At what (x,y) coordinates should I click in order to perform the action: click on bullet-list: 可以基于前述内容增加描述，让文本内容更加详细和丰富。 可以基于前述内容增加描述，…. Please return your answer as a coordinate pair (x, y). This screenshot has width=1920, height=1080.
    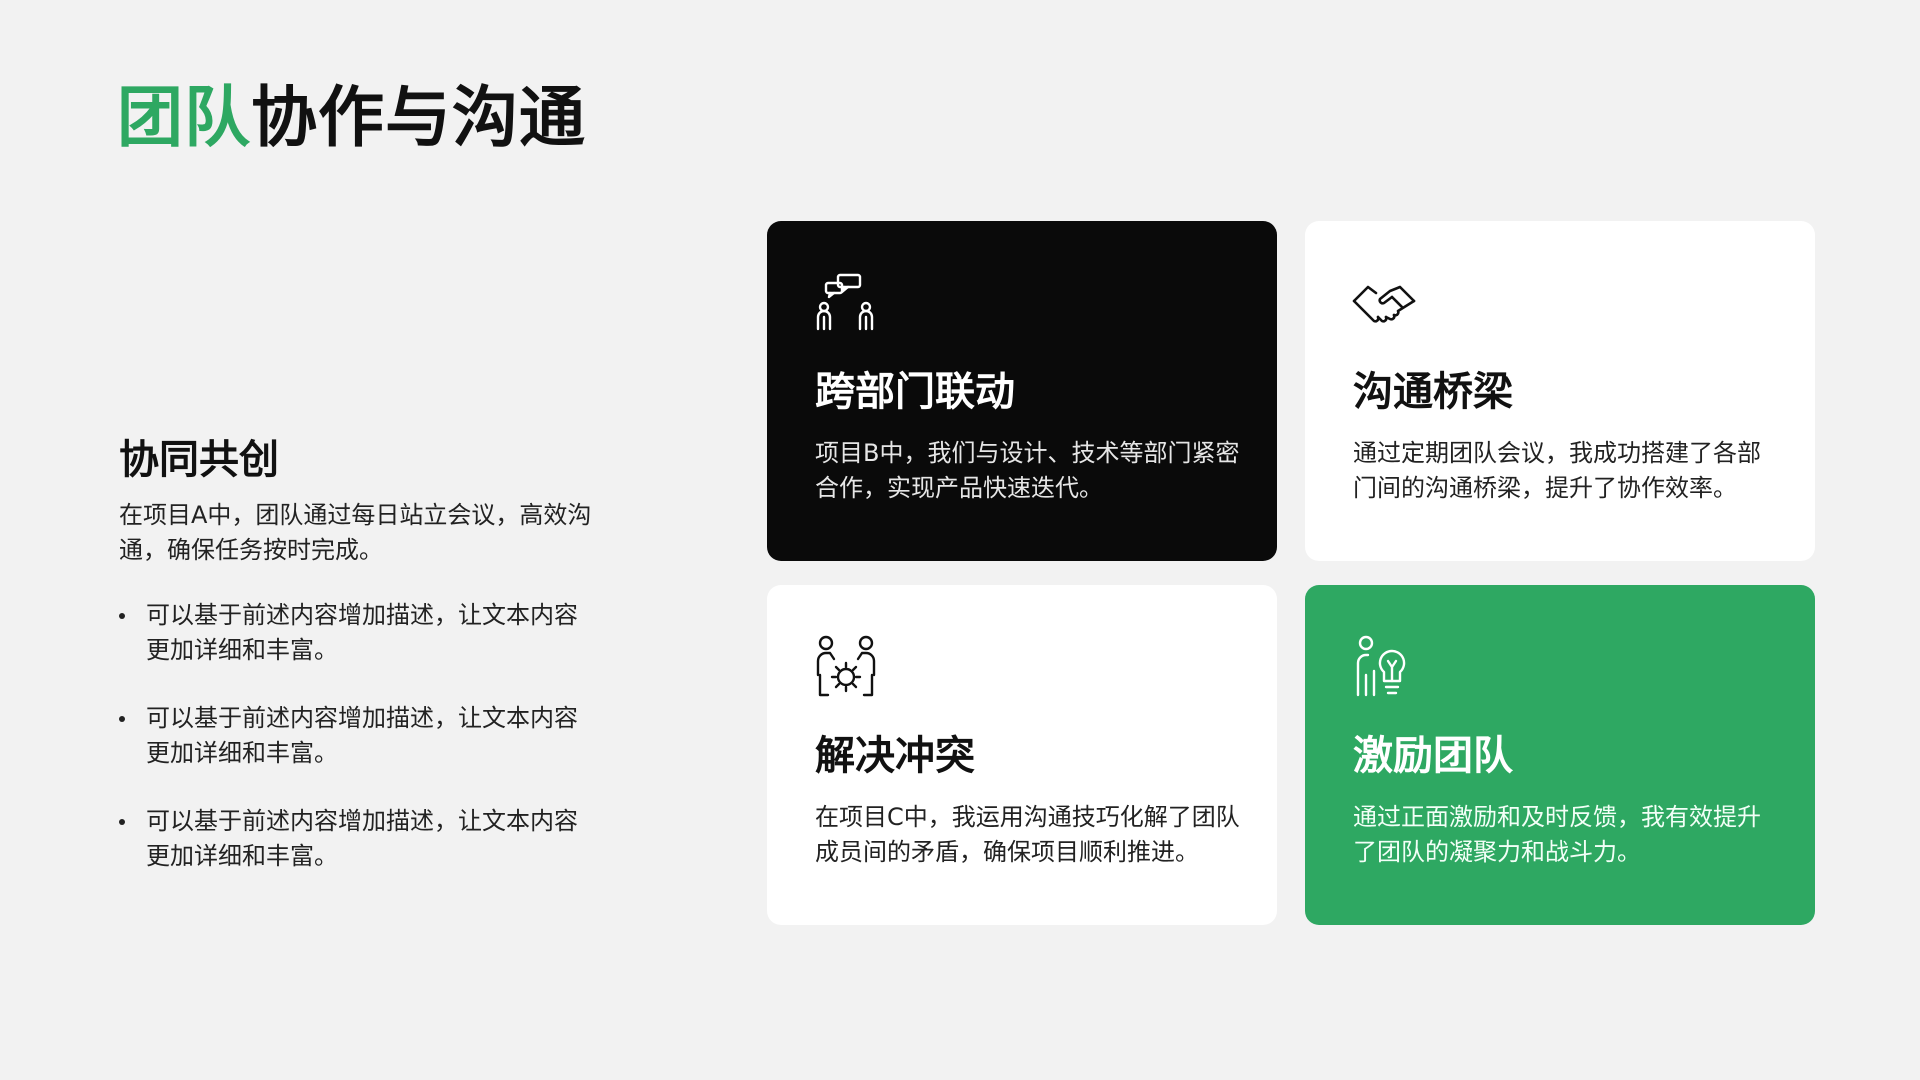
    Looking at the image, I should click on (359, 736).